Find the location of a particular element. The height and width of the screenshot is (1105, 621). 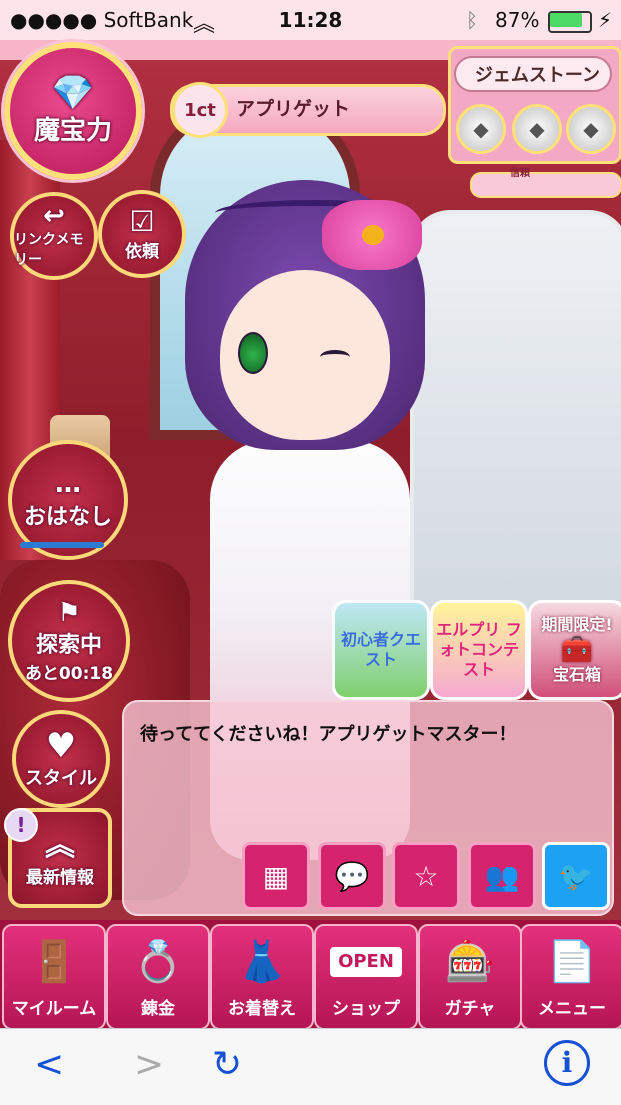

twitter-button: 🐦 is located at coordinates (576, 876).